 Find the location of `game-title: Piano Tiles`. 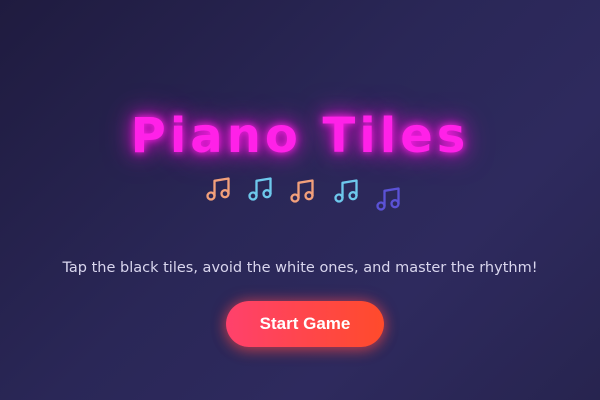

game-title: Piano Tiles is located at coordinates (300, 136).